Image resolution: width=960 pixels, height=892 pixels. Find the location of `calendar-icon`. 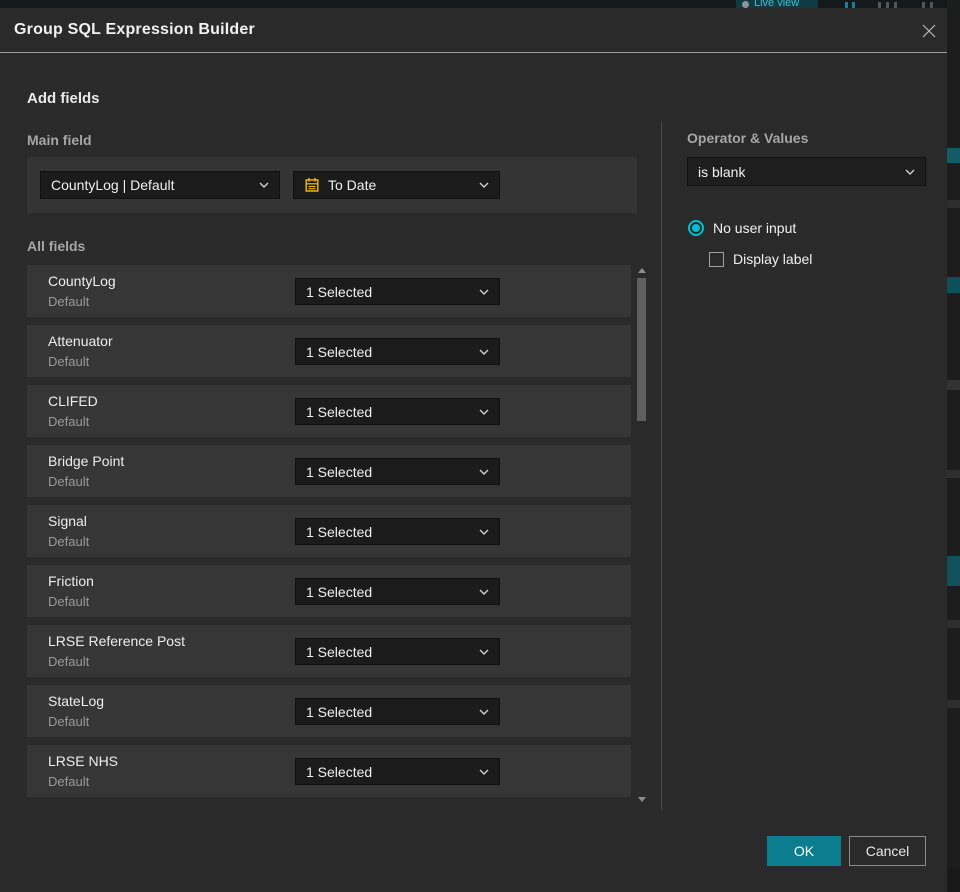

calendar-icon is located at coordinates (312, 185).